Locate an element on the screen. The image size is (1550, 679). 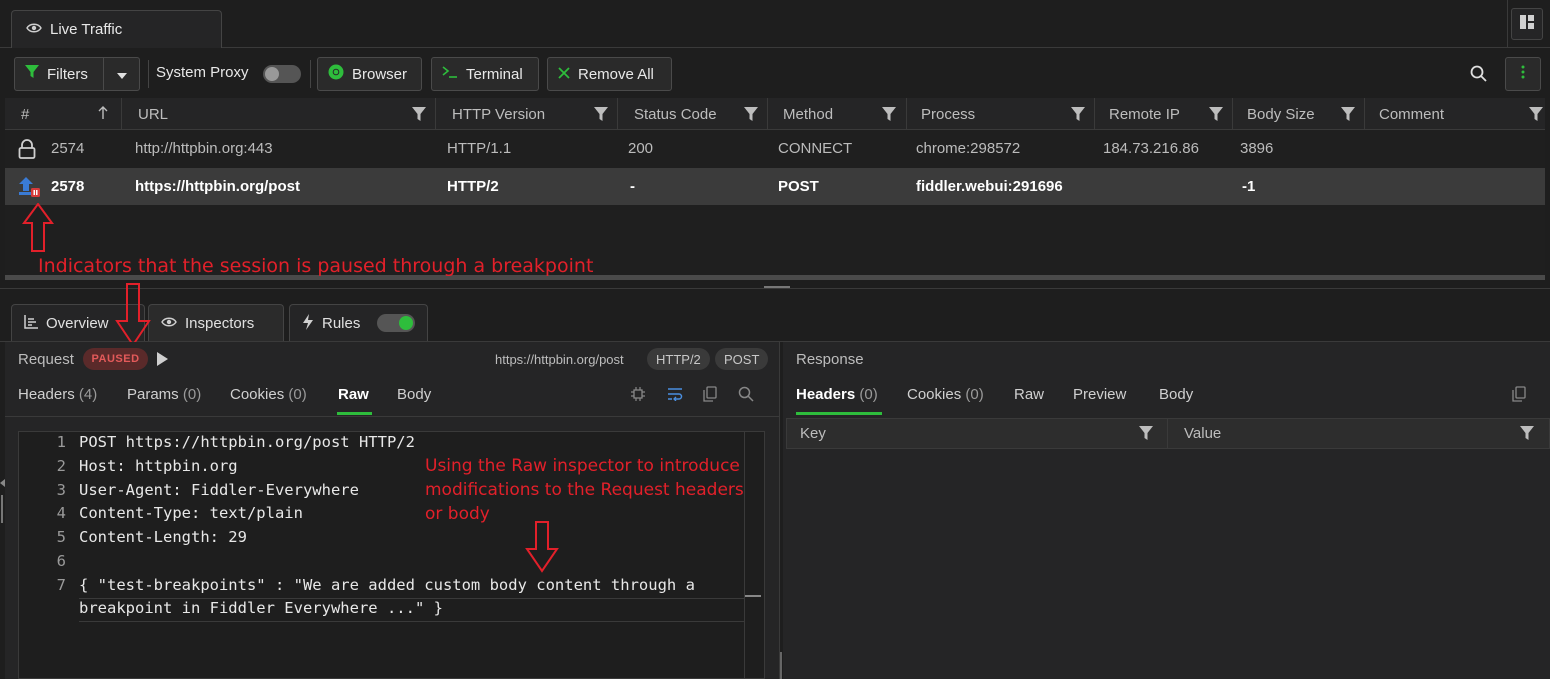
terminal-button: Terminal is located at coordinates (485, 74).